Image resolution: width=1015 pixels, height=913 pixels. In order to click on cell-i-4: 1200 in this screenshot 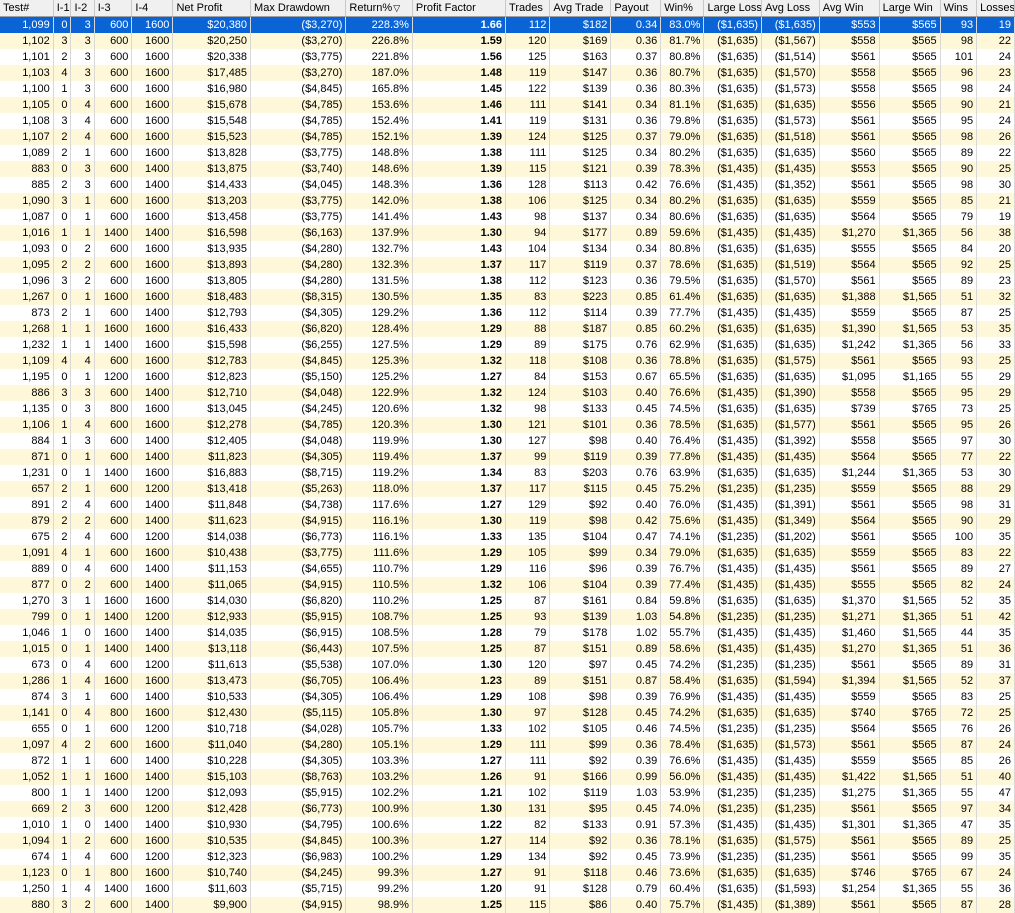, I will do `click(152, 665)`.